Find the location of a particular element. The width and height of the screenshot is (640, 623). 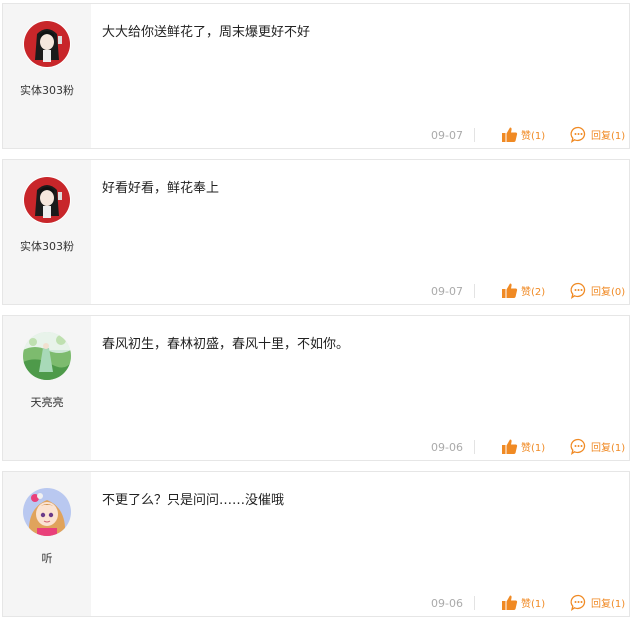

garden-scene-avatar-icon is located at coordinates (47, 356).